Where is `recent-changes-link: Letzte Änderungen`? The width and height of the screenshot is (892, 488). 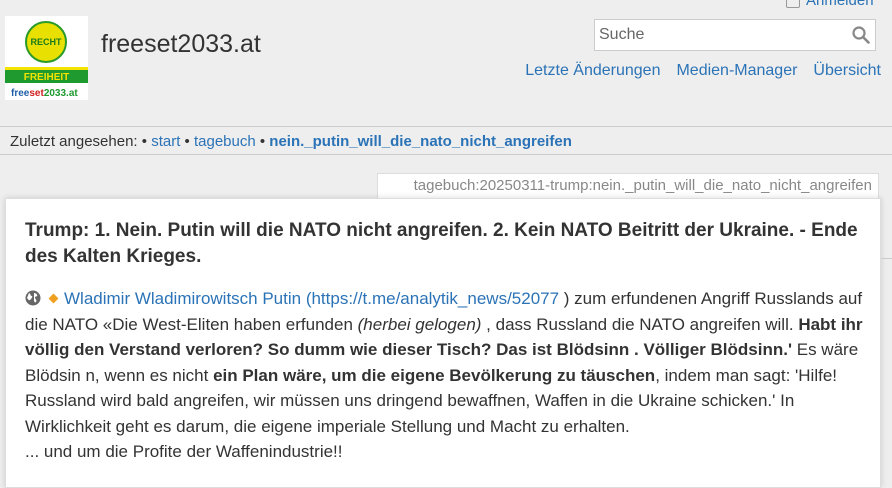 recent-changes-link: Letzte Änderungen is located at coordinates (592, 71).